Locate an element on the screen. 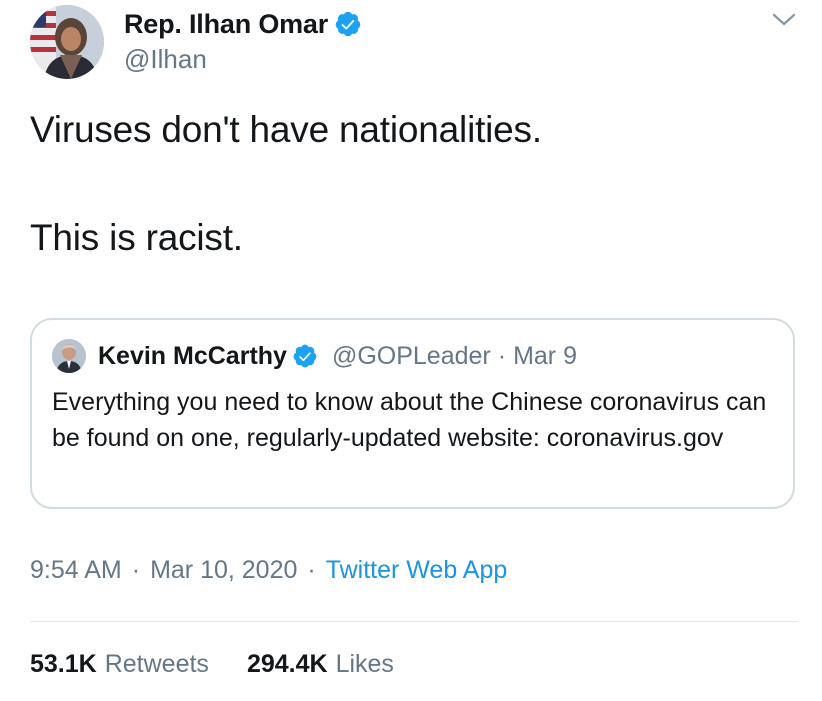 The image size is (822, 701). chevron-down-icon is located at coordinates (784, 20).